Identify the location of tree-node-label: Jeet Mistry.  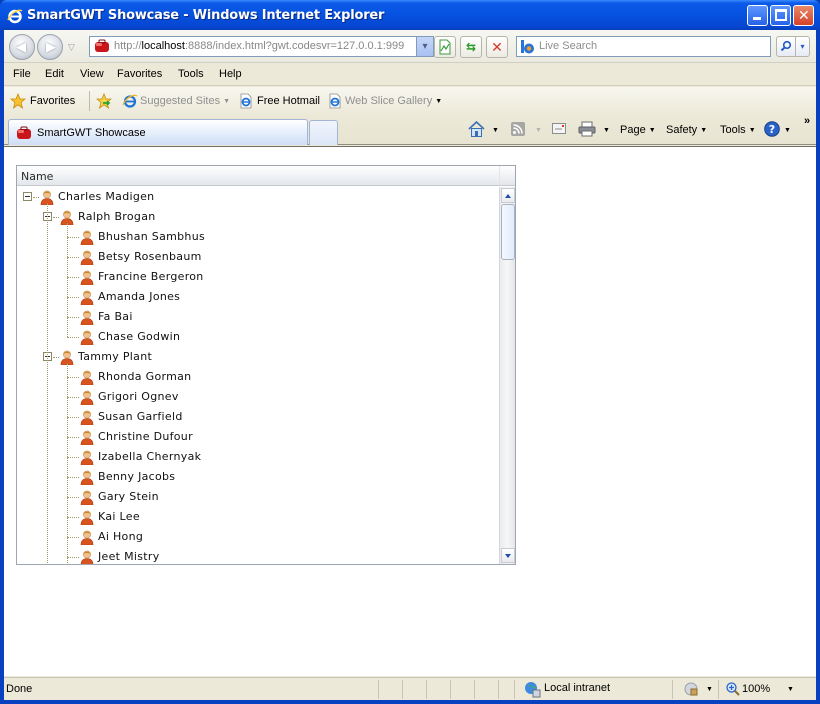
(129, 556).